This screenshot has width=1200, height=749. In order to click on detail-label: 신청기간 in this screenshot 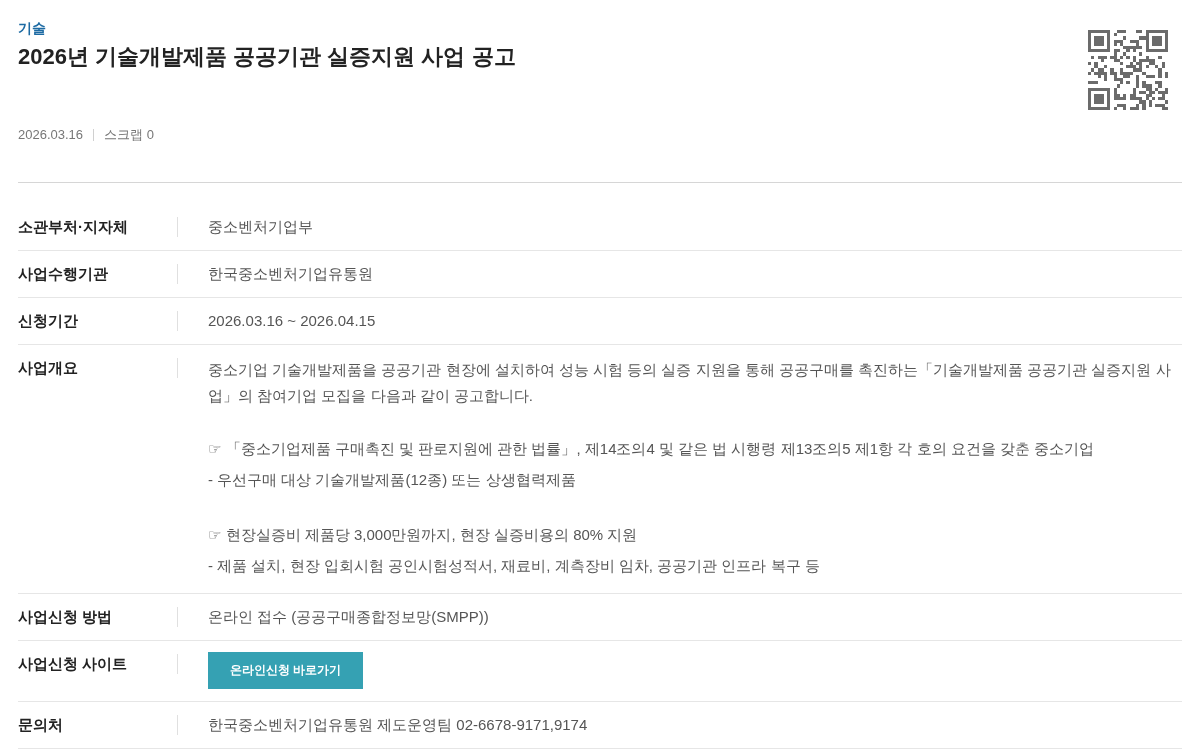, I will do `click(48, 321)`.